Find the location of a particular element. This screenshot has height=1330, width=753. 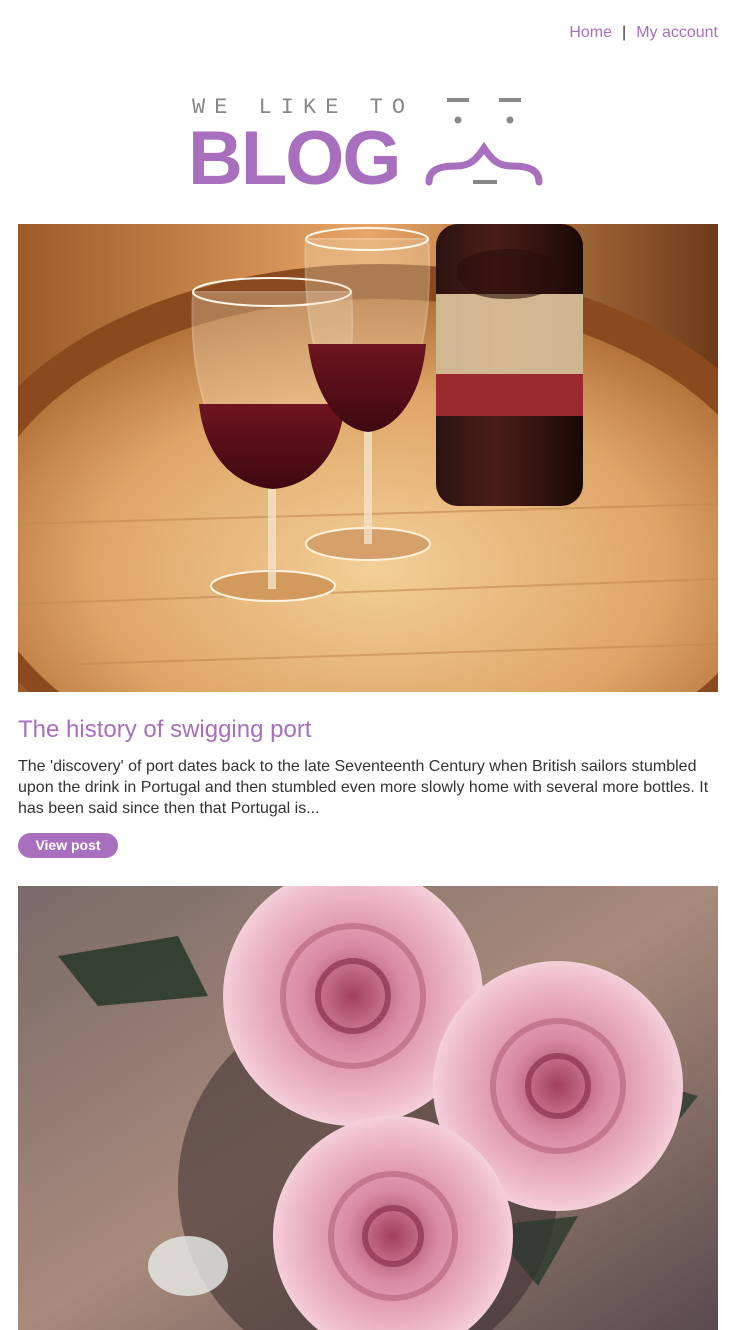

logo-graphic: WE LIKE TO BLOG is located at coordinates (365, 148).